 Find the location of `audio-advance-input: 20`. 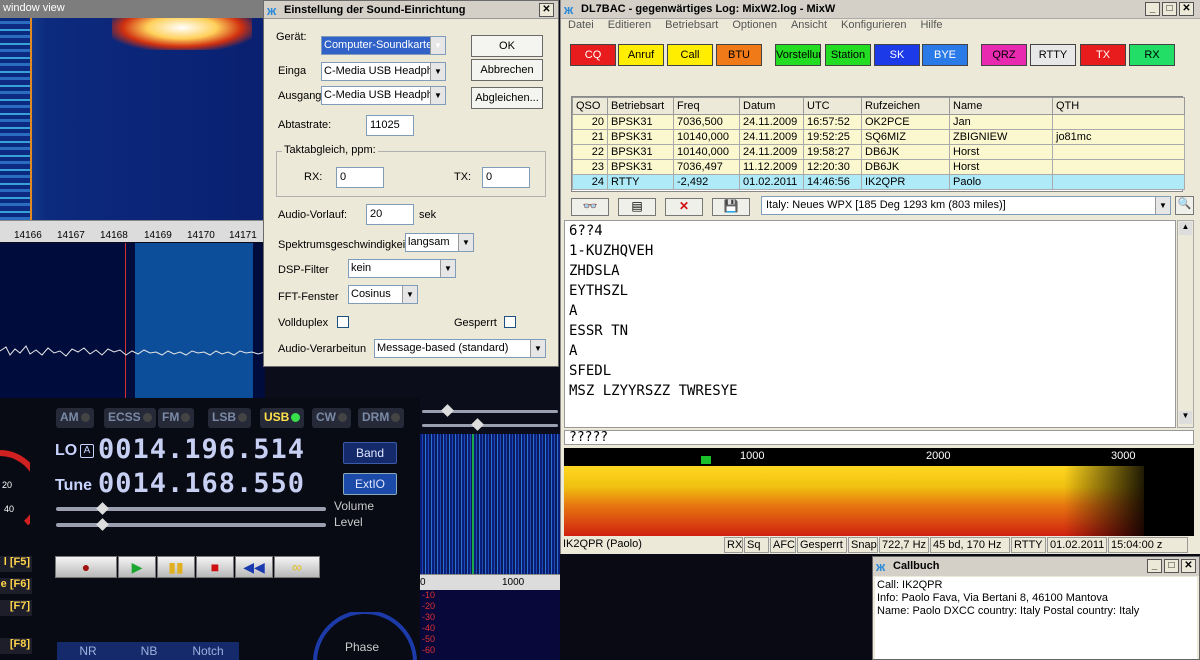

audio-advance-input: 20 is located at coordinates (390, 214).